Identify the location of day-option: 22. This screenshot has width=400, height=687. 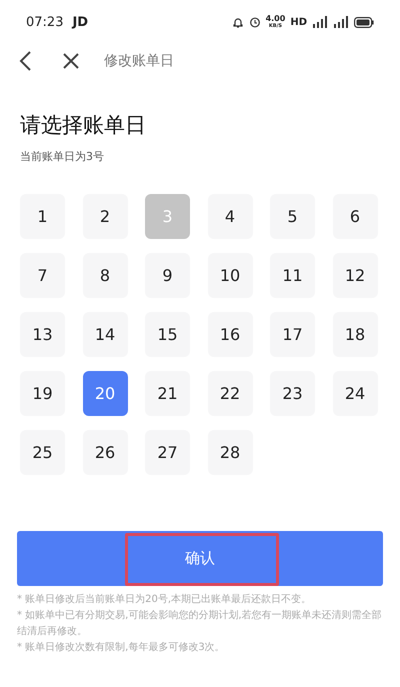
(230, 393).